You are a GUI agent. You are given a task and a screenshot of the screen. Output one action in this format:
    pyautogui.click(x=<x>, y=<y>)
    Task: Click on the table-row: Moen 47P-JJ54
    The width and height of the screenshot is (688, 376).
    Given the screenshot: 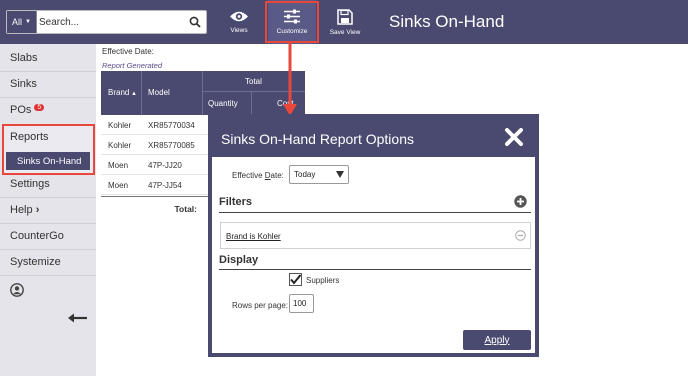 What is the action you would take?
    pyautogui.click(x=156, y=185)
    